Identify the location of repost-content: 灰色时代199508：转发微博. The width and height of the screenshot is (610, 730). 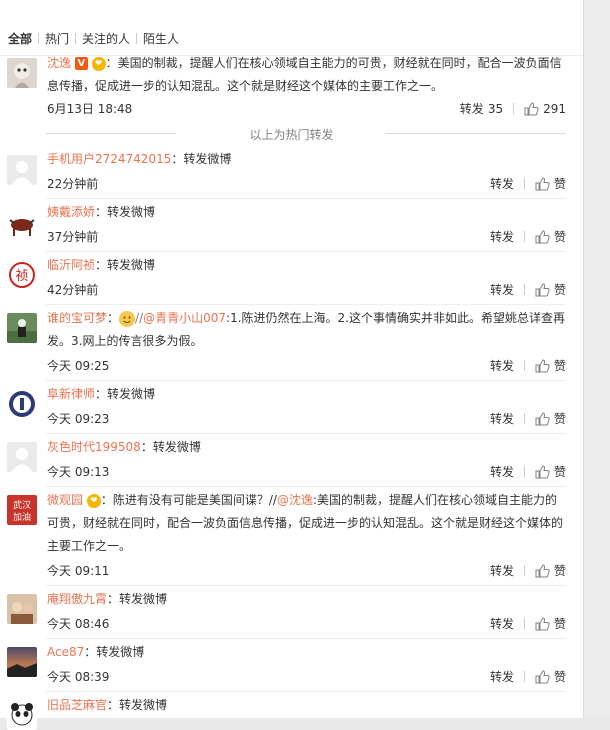
(307, 447).